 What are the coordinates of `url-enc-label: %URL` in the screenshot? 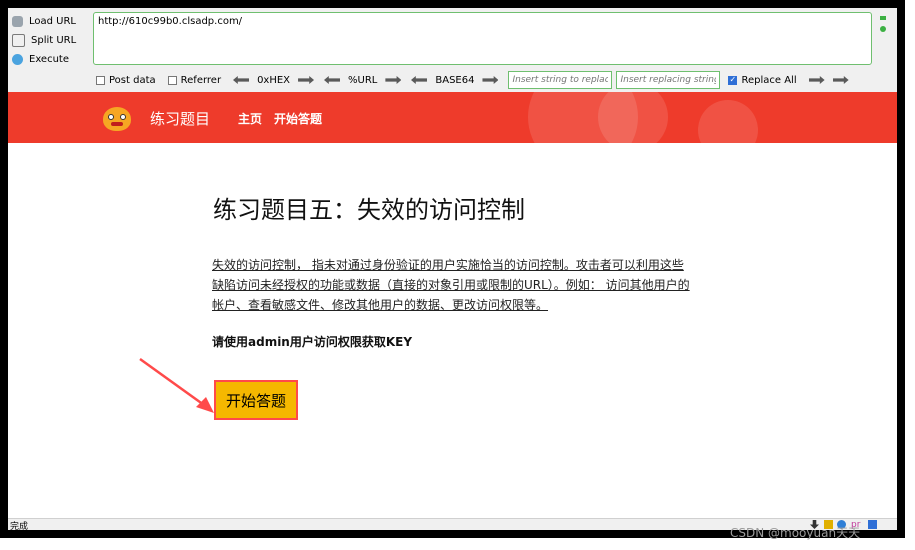 It's located at (363, 80).